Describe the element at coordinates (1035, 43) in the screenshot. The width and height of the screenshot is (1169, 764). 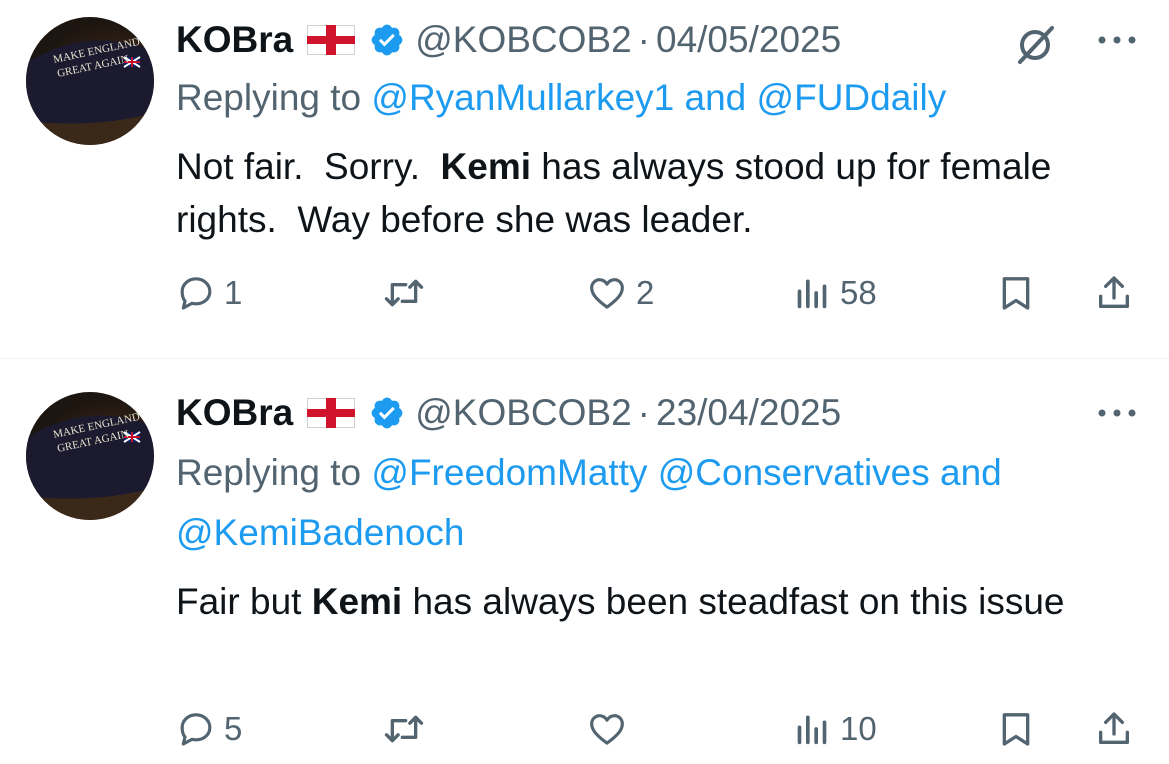
I see `grok-icon` at that location.